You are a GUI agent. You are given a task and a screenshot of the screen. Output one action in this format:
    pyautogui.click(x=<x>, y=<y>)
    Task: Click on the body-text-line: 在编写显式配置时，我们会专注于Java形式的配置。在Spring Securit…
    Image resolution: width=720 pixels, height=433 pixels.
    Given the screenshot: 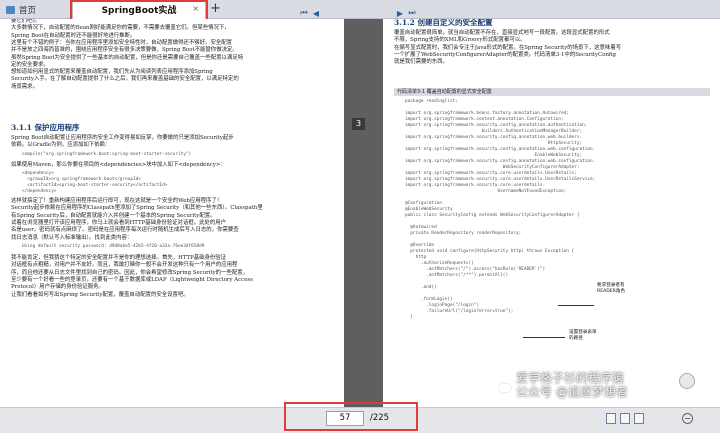 What is the action you would take?
    pyautogui.click(x=508, y=47)
    